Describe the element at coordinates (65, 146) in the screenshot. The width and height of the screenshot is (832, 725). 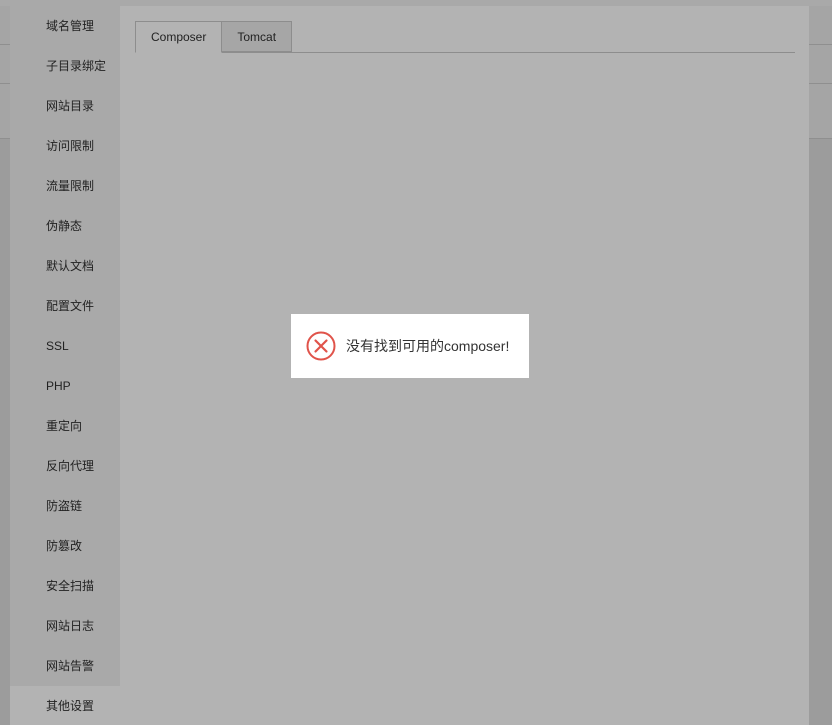
I see `sidebar-item-access-restriction: 访问限制` at that location.